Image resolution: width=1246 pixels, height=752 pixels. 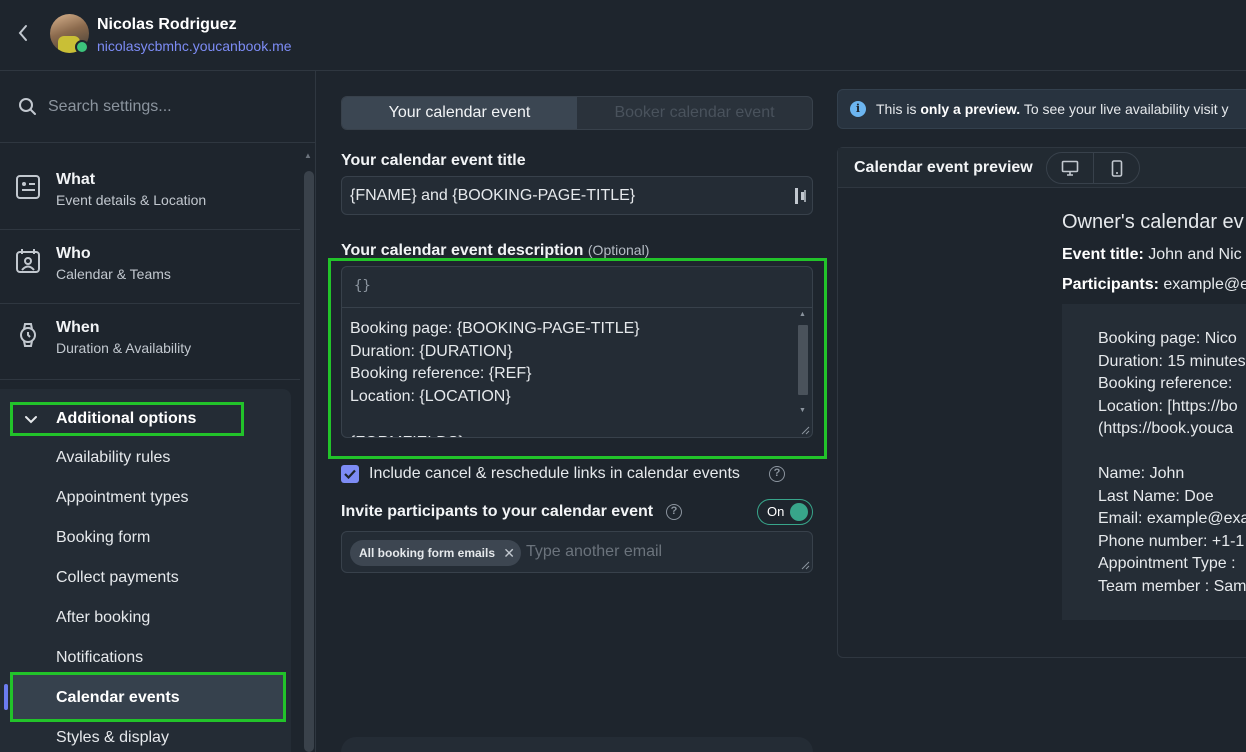 I want to click on additional-options-toggle: Additional options, so click(x=127, y=419).